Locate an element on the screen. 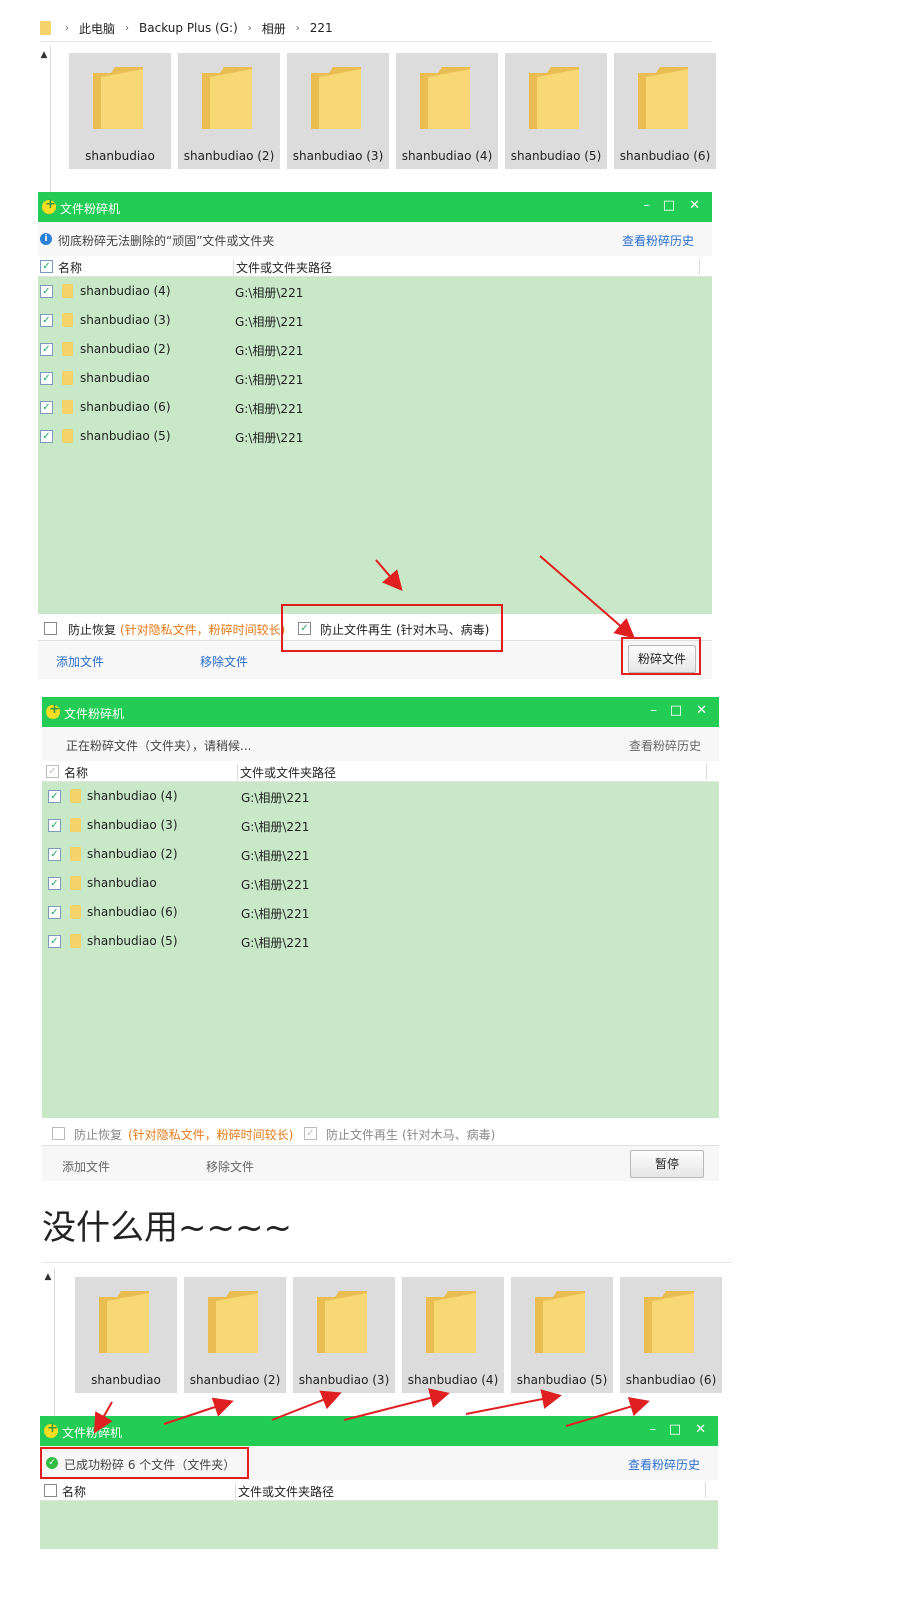 The width and height of the screenshot is (900, 1614). arrow-to-regen-option is located at coordinates (389, 575).